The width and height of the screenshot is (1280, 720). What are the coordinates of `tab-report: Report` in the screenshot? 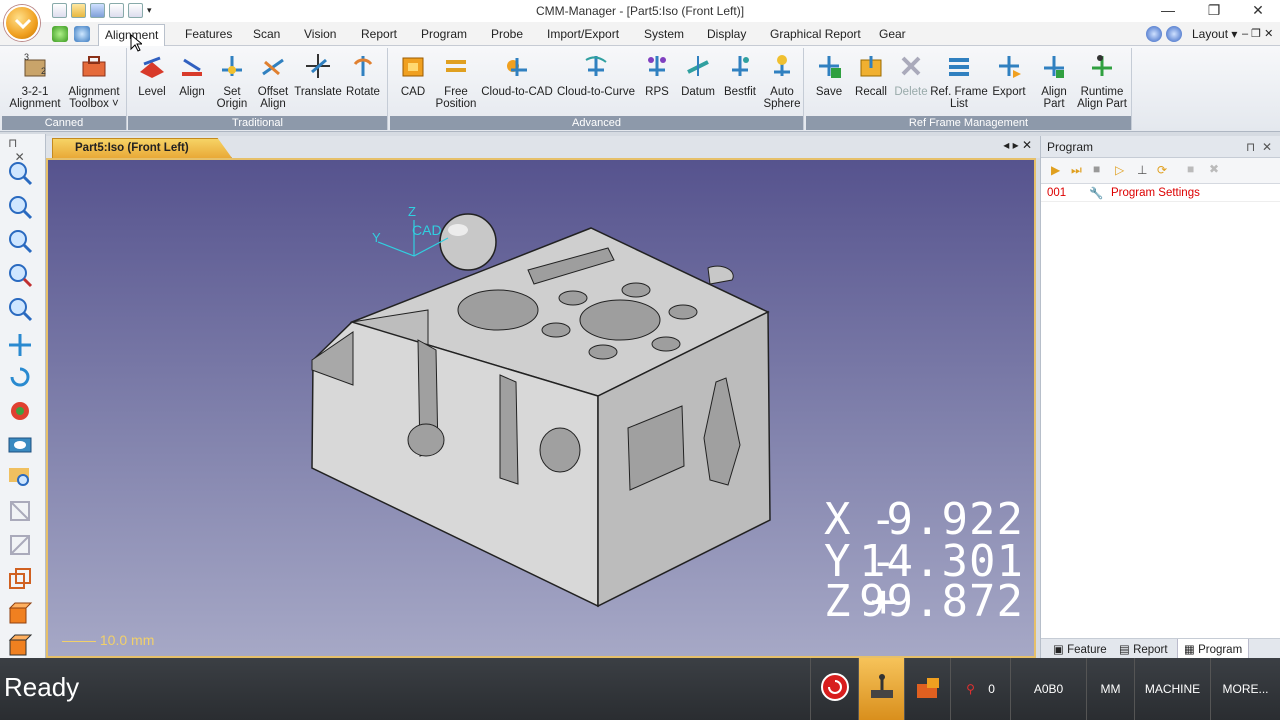 It's located at (379, 36).